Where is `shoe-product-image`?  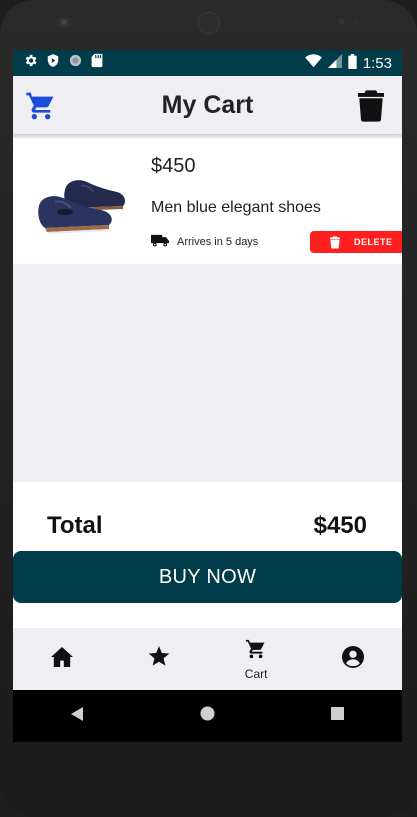
shoe-product-image is located at coordinates (83, 203).